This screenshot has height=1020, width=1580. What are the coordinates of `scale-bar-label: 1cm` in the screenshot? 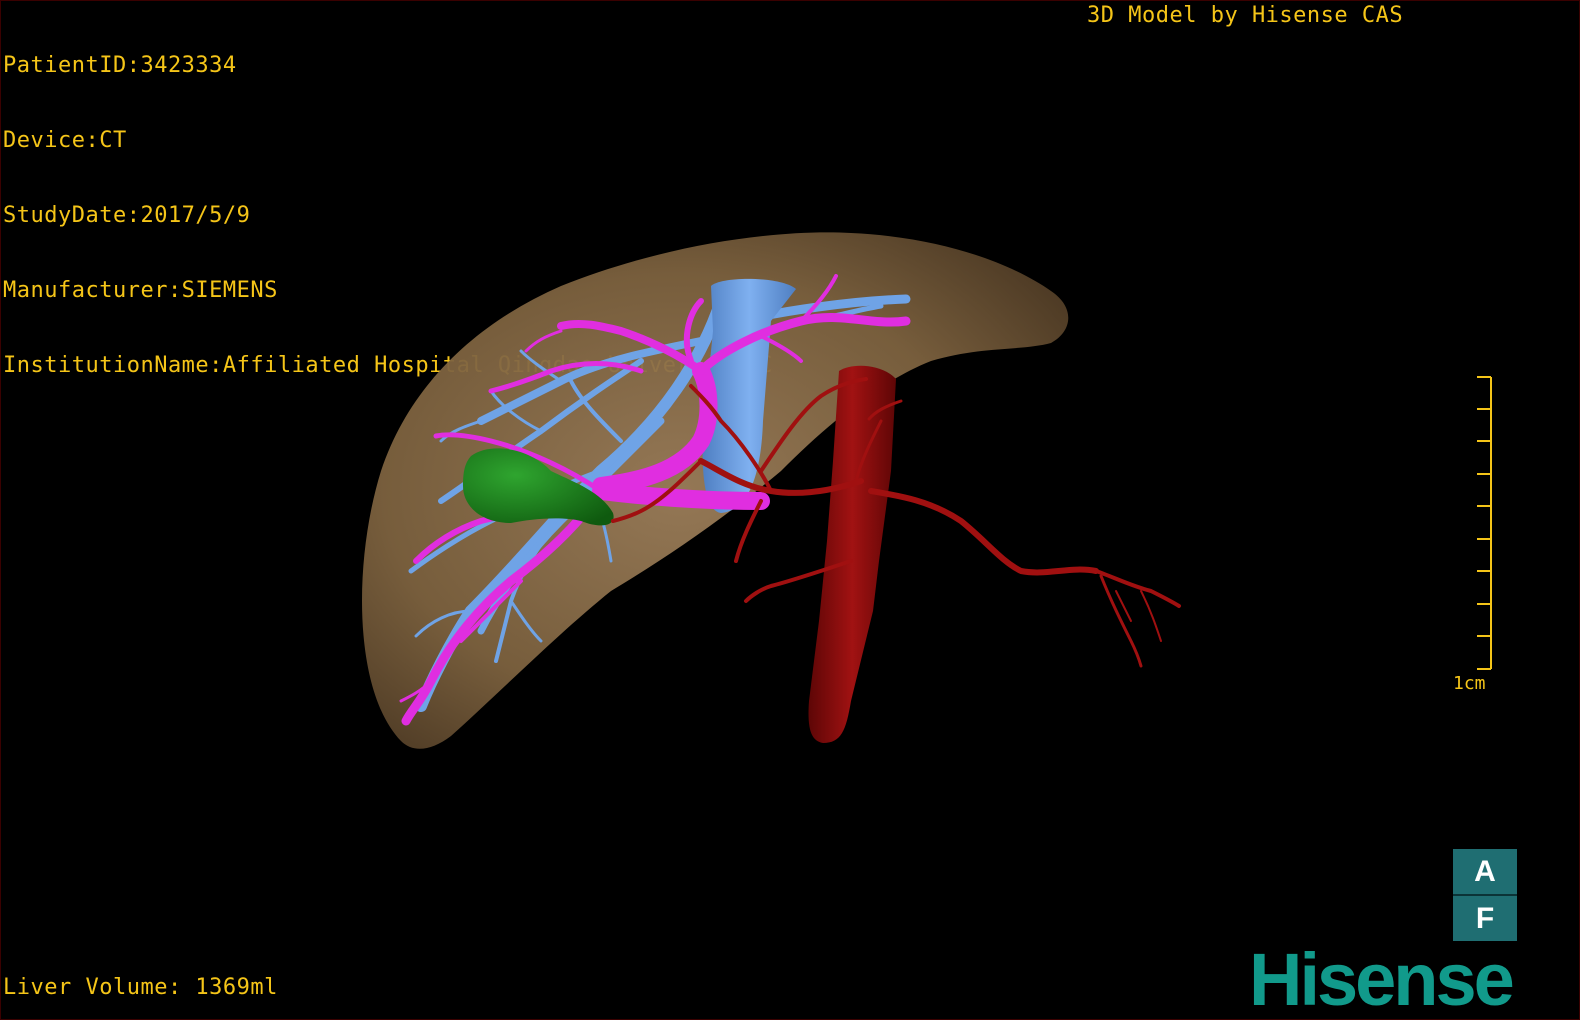 It's located at (1469, 683).